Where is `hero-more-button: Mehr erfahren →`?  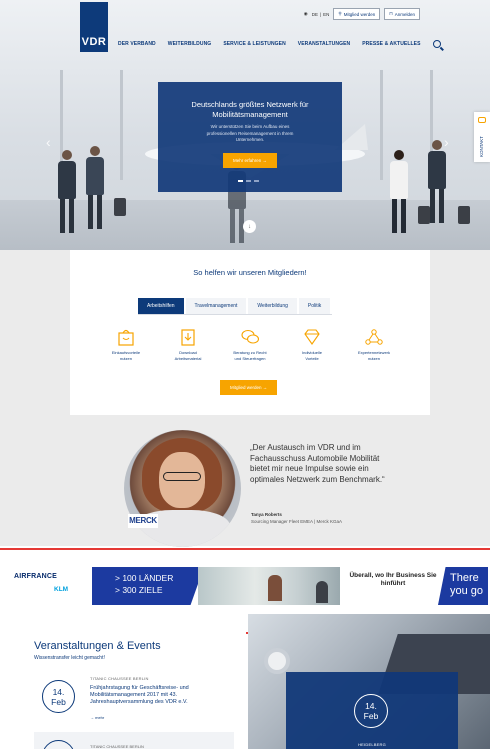
hero-more-button: Mehr erfahren → is located at coordinates (249, 160).